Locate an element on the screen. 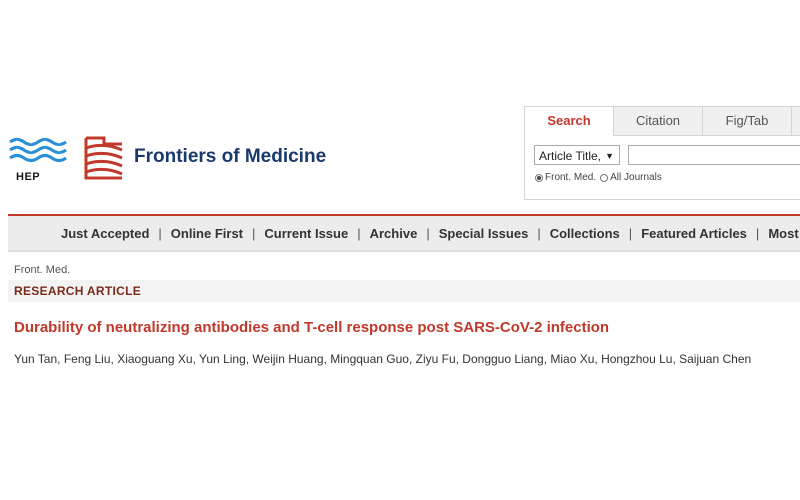 This screenshot has height=500, width=800. site-header: HEP Frontiers of Medicine is located at coordinates (173, 160).